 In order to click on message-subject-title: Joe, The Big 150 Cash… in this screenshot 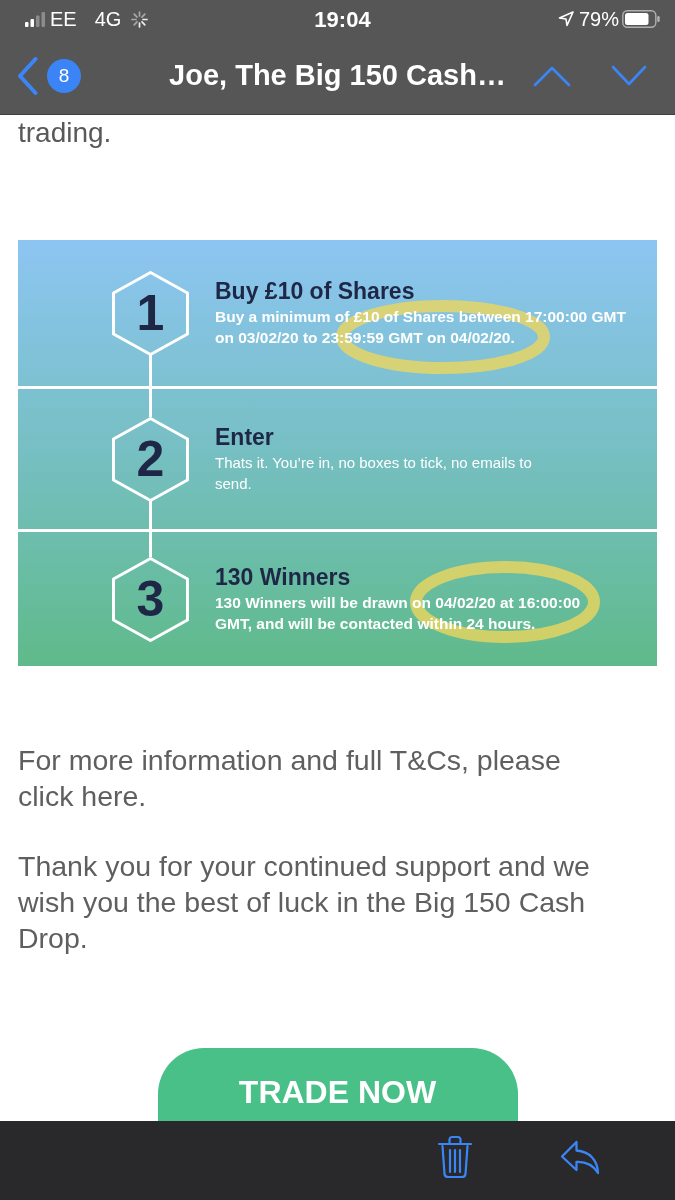, I will do `click(337, 76)`.